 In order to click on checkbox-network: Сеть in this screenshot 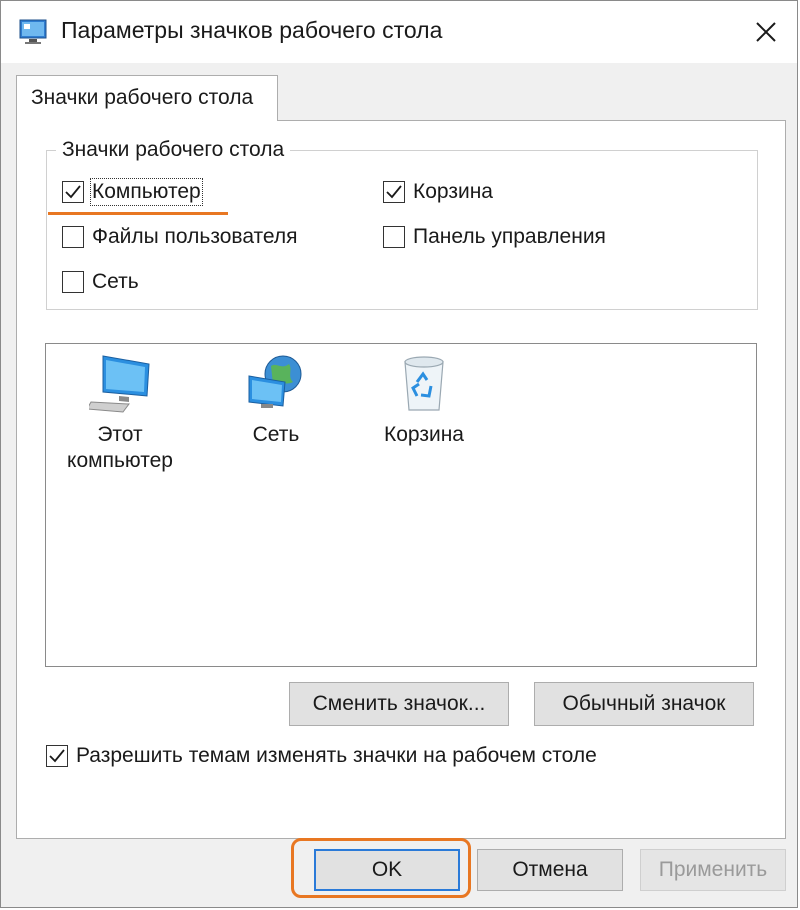, I will do `click(100, 282)`.